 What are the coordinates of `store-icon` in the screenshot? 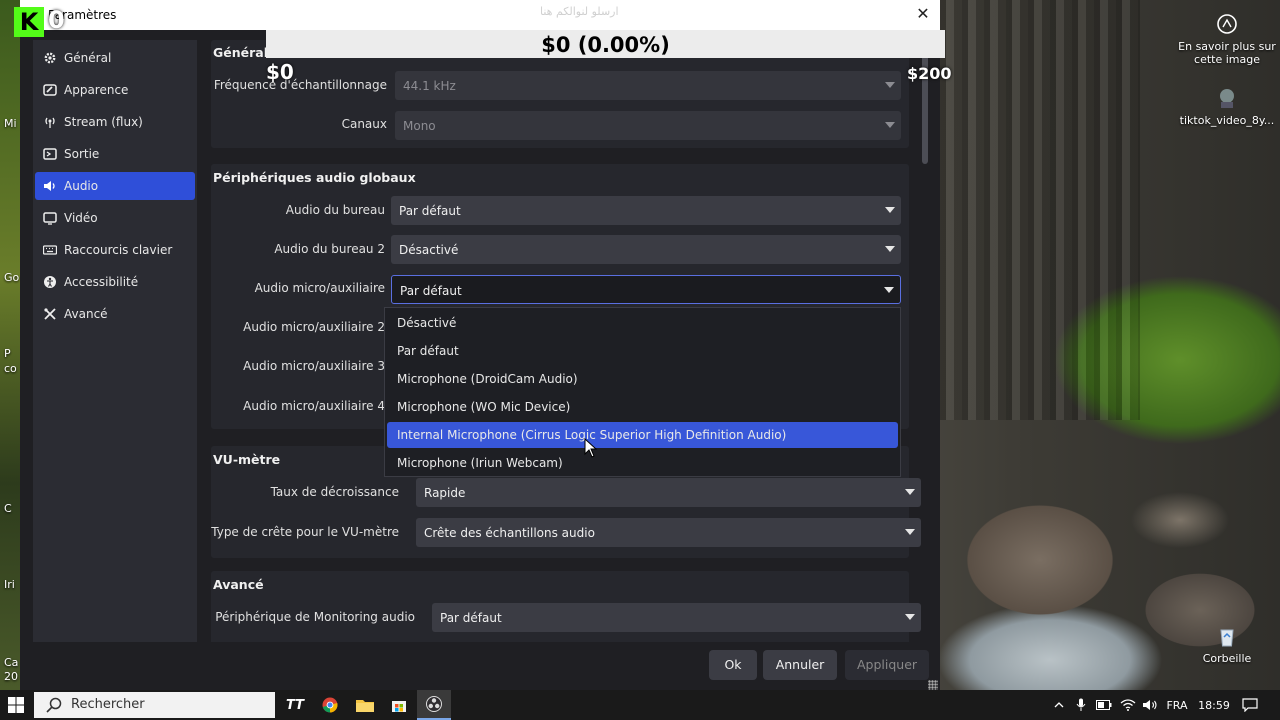 It's located at (399, 705).